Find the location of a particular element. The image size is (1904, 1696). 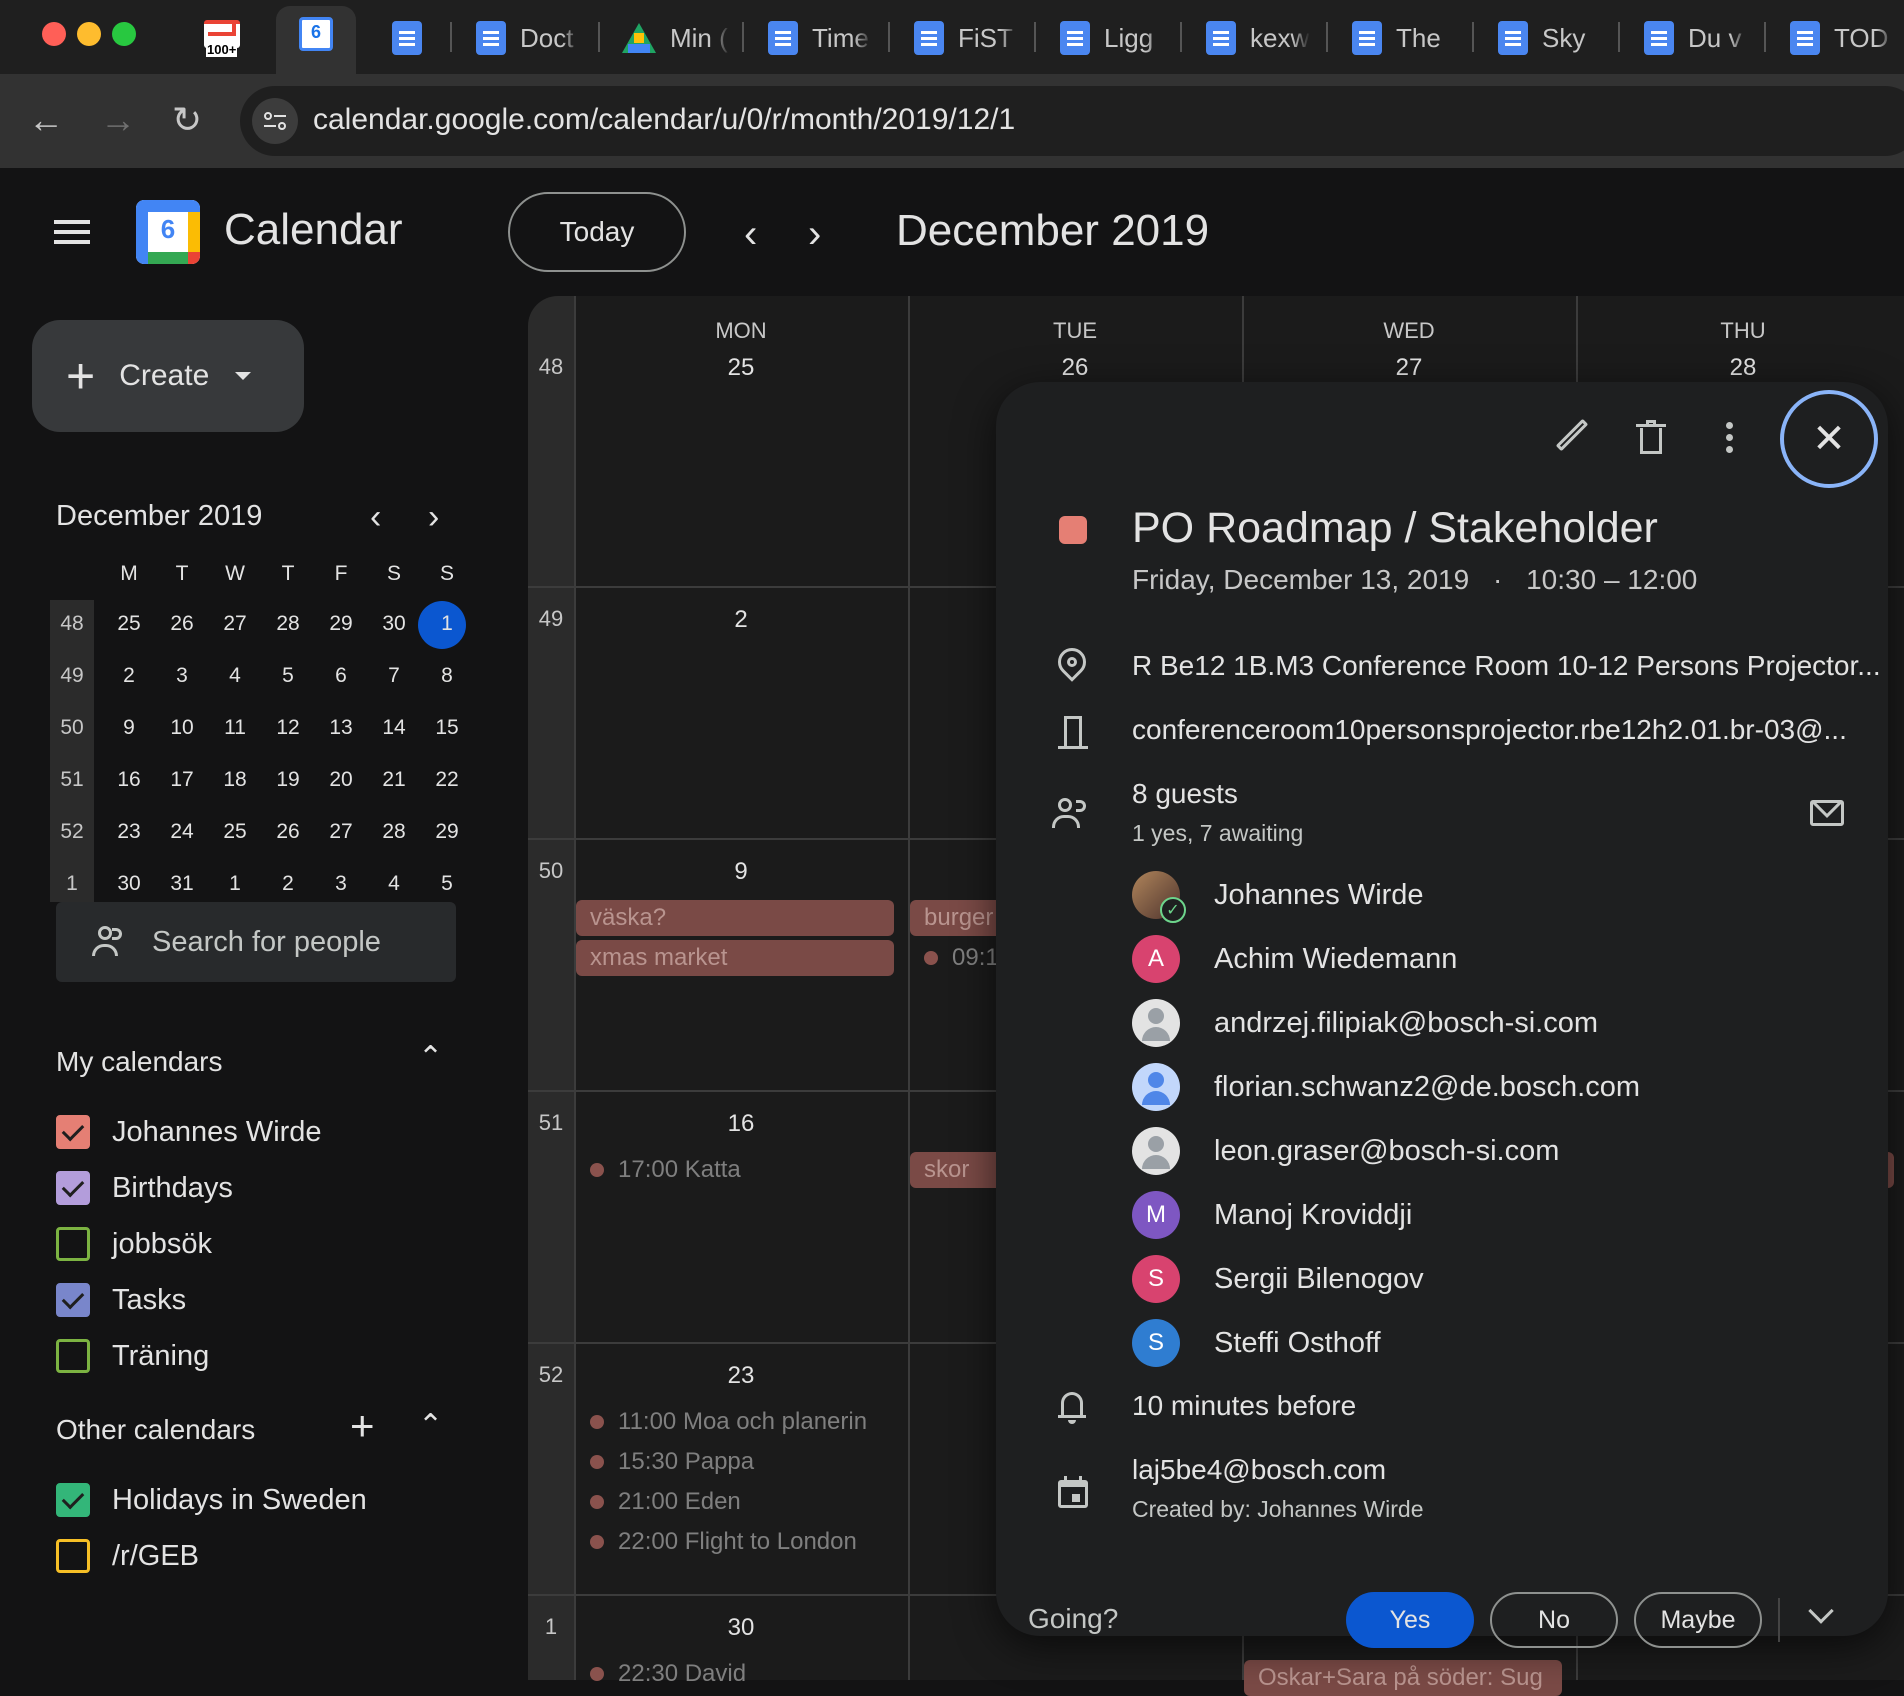

tab-docs-5: Ligg is located at coordinates (1112, 38).